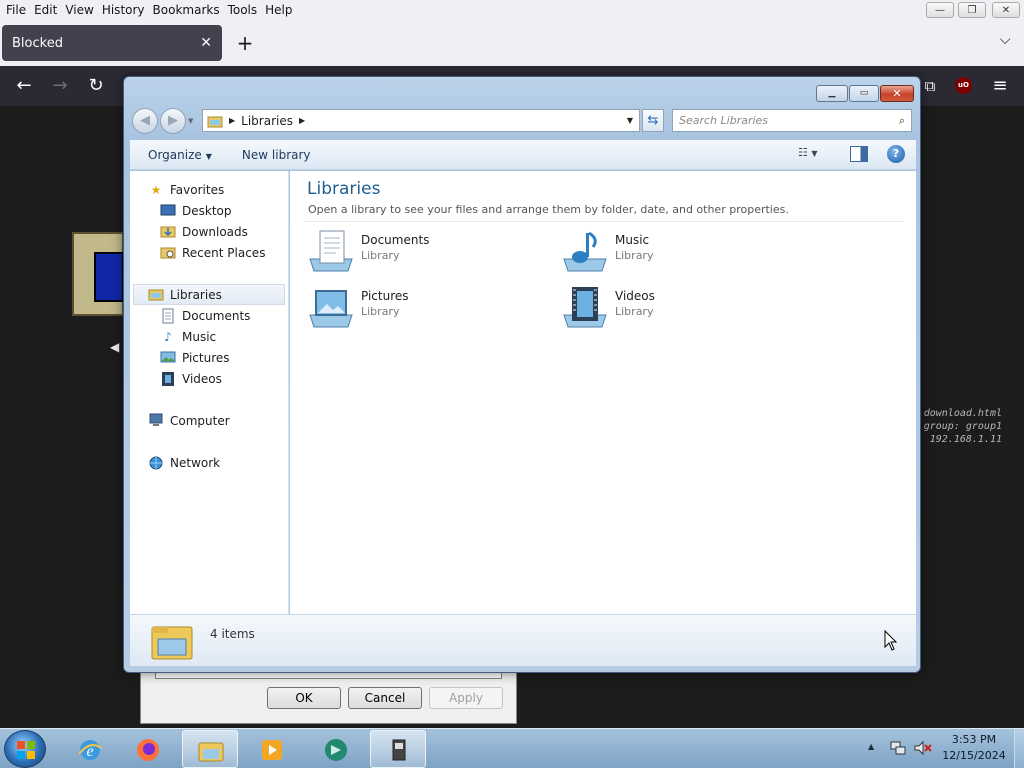  I want to click on organize-label: Organize, so click(175, 154).